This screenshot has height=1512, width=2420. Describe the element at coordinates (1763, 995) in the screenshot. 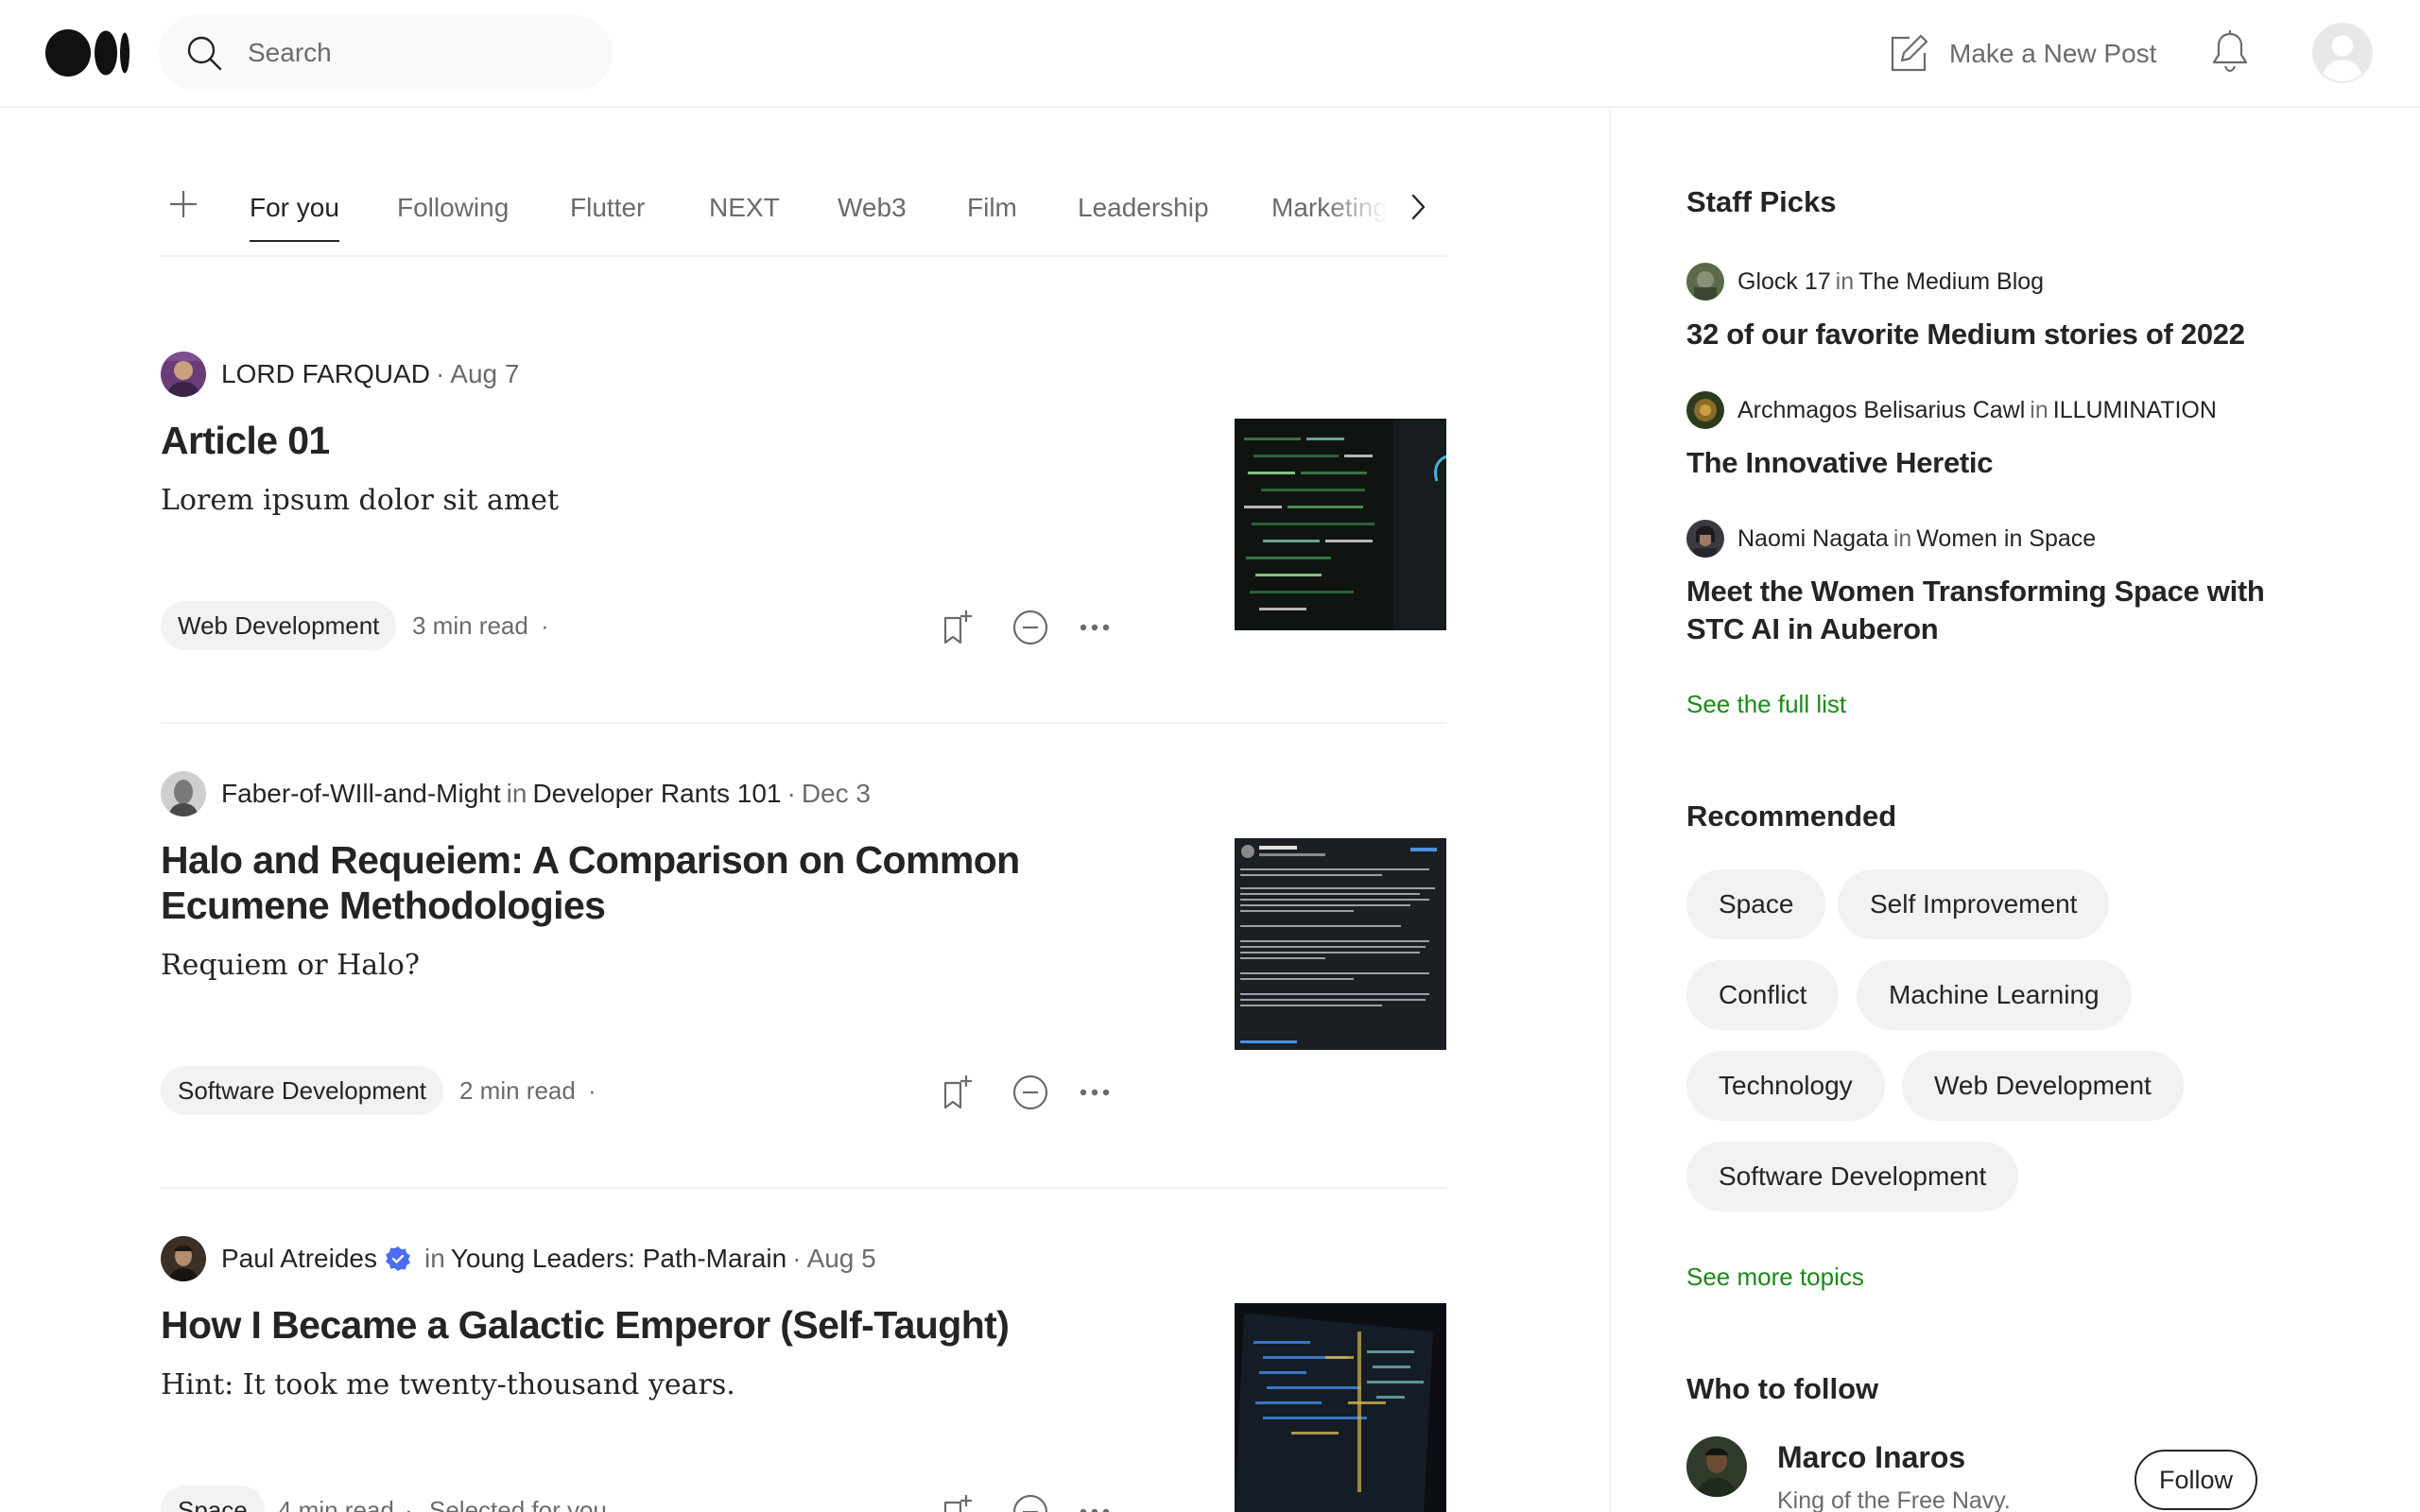

I see `topic-chip-conflict: Conflict` at that location.